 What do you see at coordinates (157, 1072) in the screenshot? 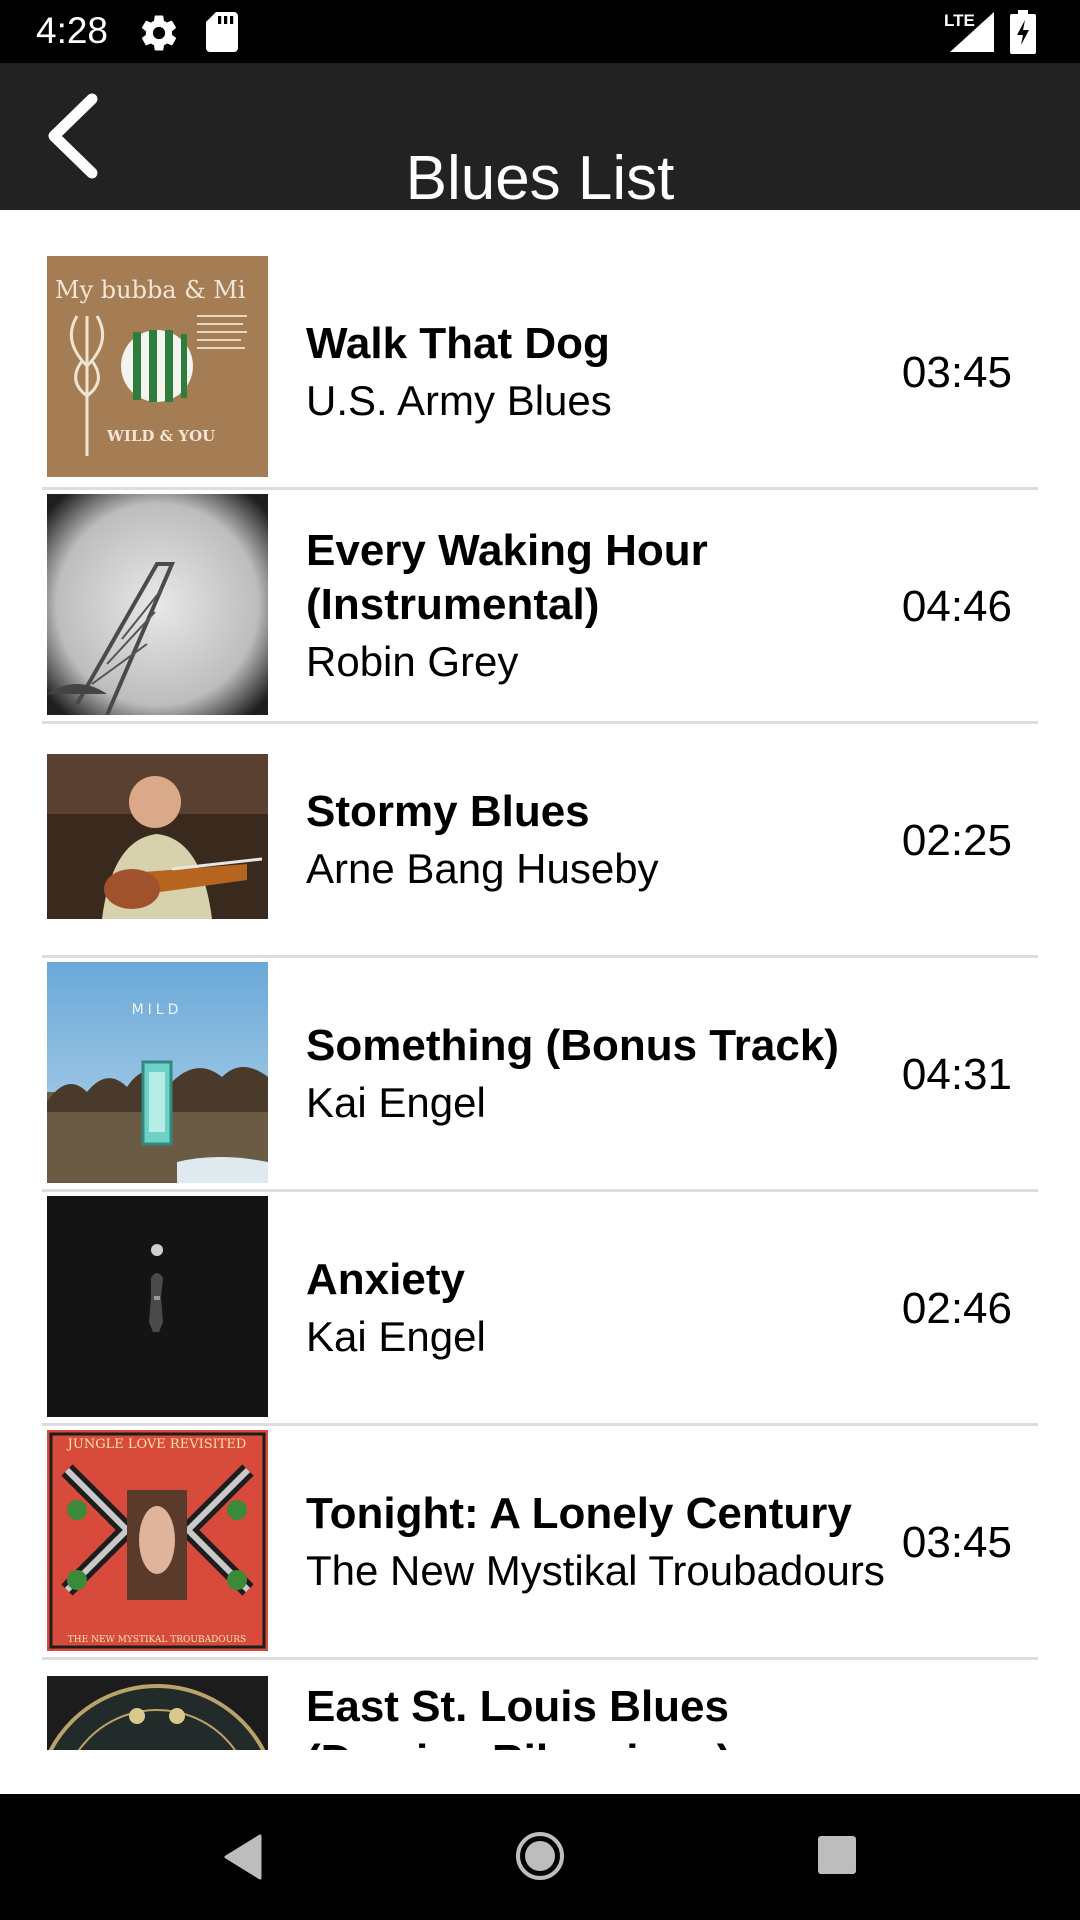
I see `album-art-thumbnail: MILD` at bounding box center [157, 1072].